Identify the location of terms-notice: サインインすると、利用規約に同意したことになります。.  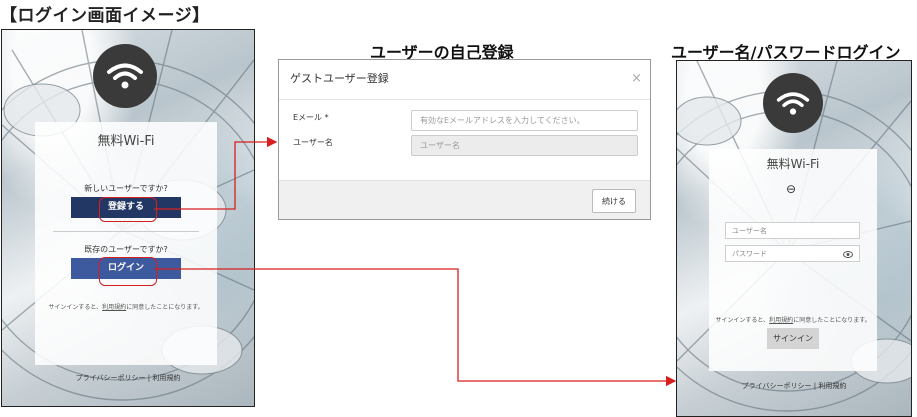
(793, 319).